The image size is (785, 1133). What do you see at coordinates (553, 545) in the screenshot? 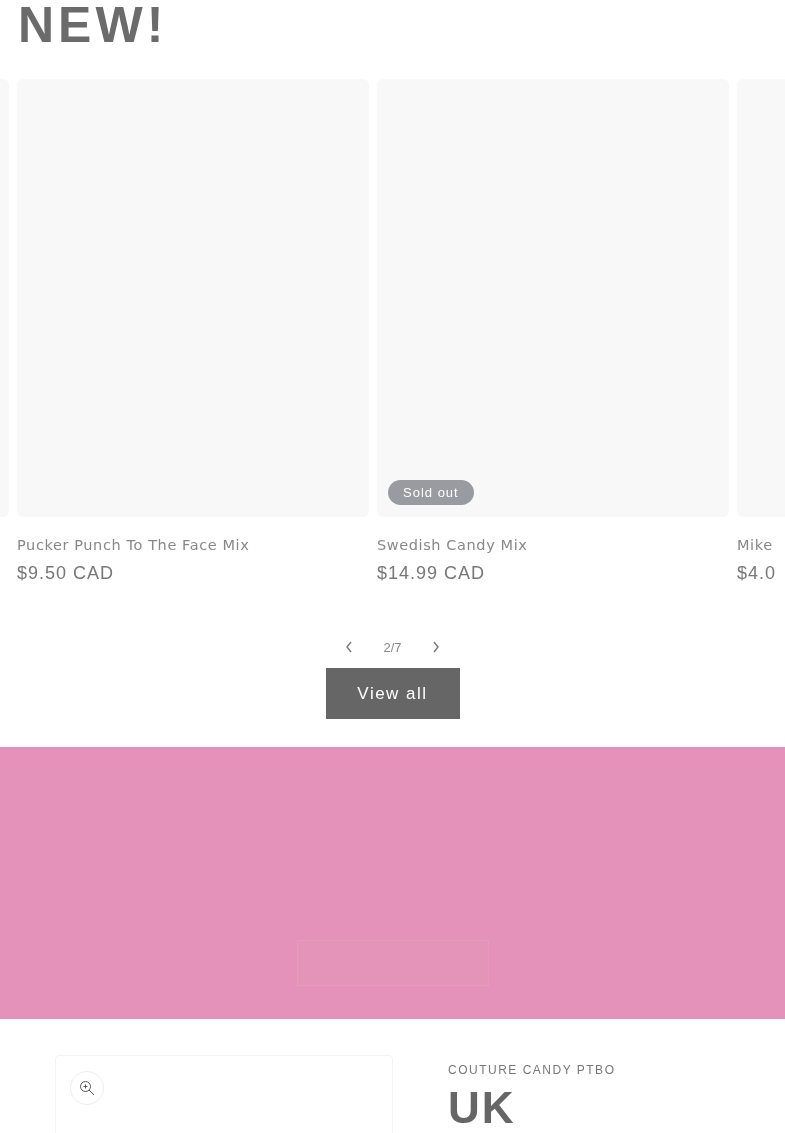
I see `product-title: Swedish Candy Mix` at bounding box center [553, 545].